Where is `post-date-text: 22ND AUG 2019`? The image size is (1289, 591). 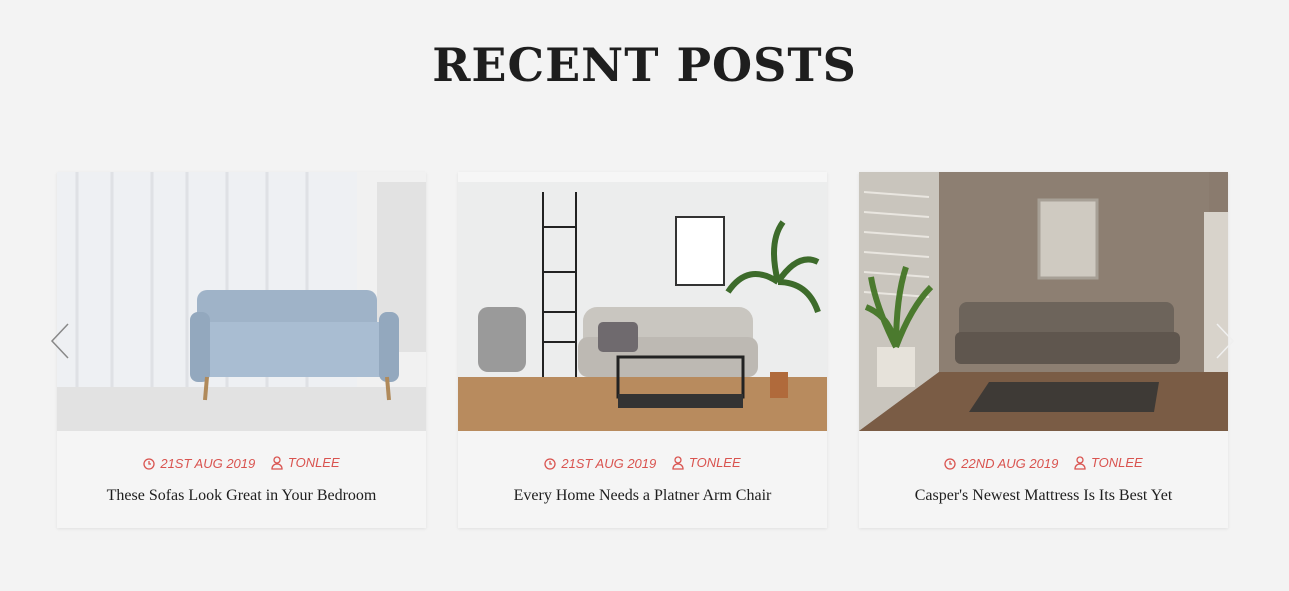
post-date-text: 22ND AUG 2019 is located at coordinates (1010, 463).